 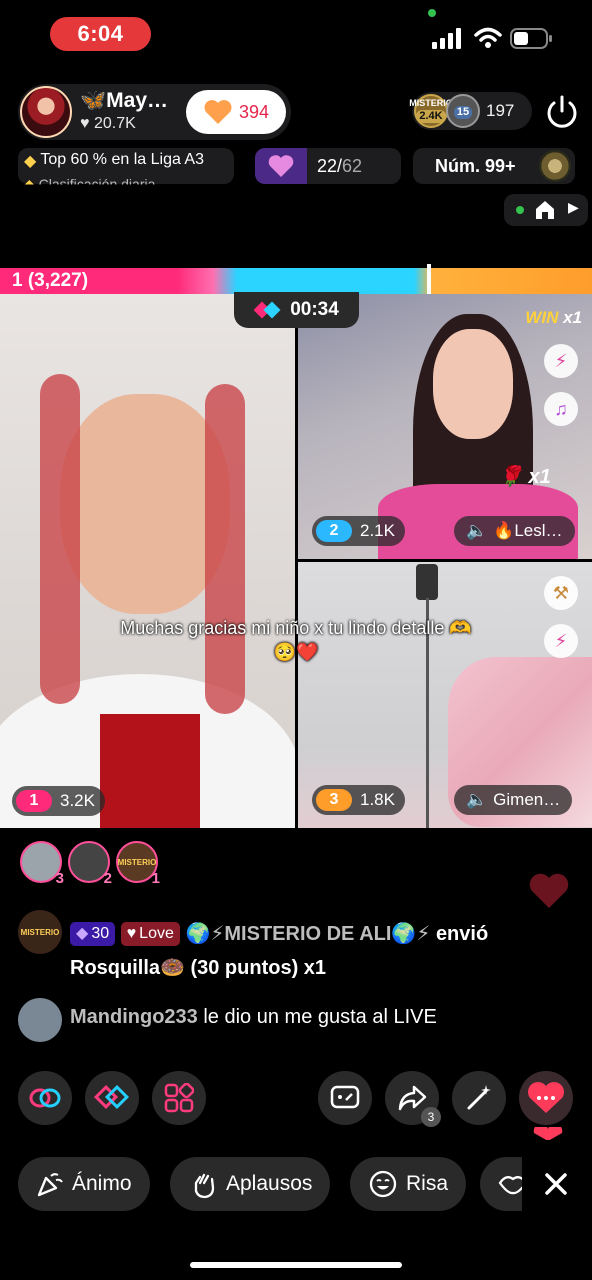 I want to click on butterfly-icon: 🦋, so click(x=93, y=100).